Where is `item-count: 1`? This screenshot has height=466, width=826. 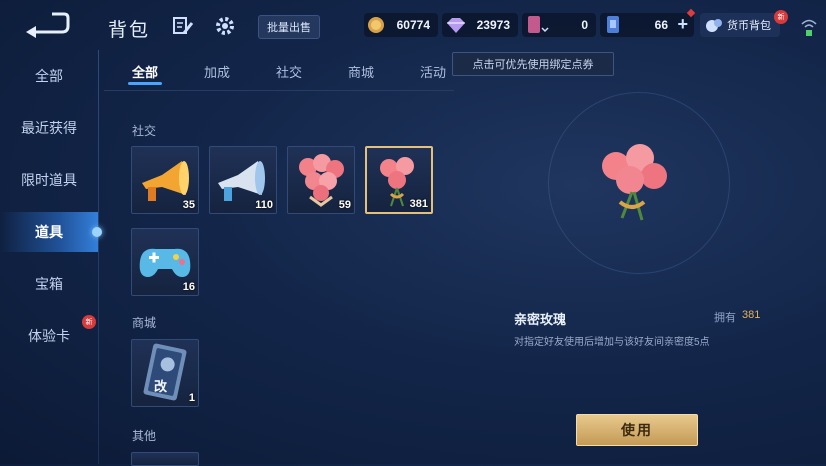
item-count: 1 is located at coordinates (191, 398).